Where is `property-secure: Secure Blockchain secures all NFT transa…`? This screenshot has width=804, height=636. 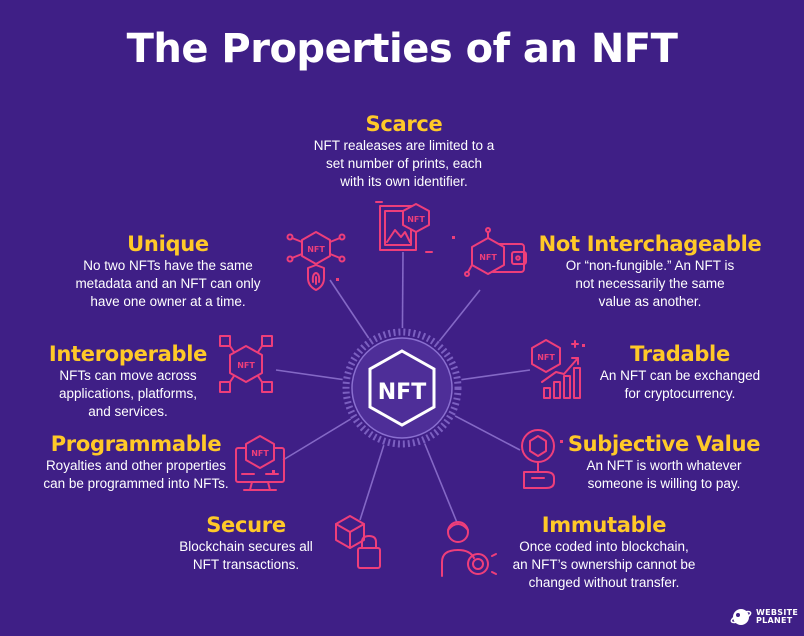
property-secure: Secure Blockchain secures all NFT transa… is located at coordinates (246, 543).